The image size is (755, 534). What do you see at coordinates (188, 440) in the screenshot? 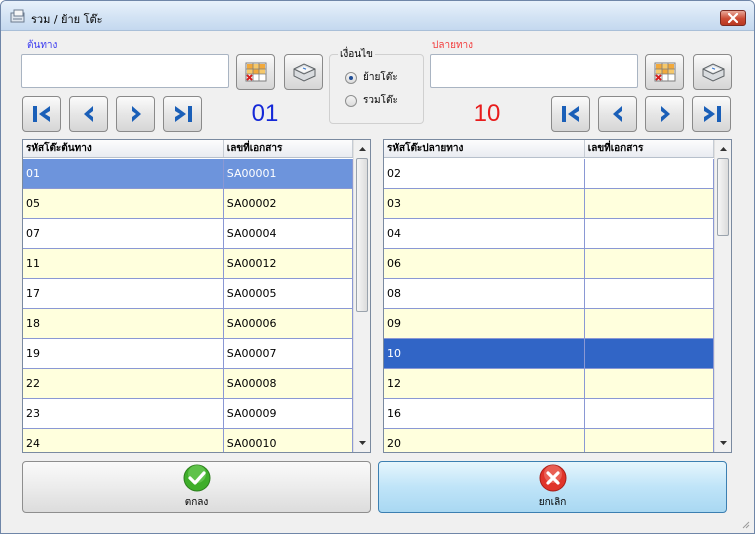
I see `source-grid-row: 24 SA00010` at bounding box center [188, 440].